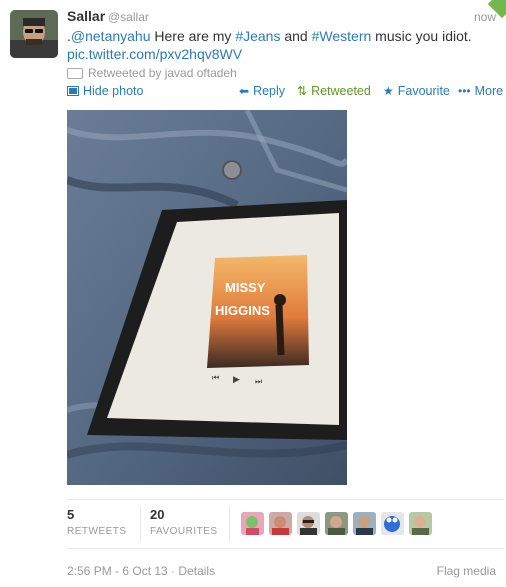 This screenshot has width=506, height=587. Describe the element at coordinates (196, 571) in the screenshot. I see `details-link: Details` at that location.